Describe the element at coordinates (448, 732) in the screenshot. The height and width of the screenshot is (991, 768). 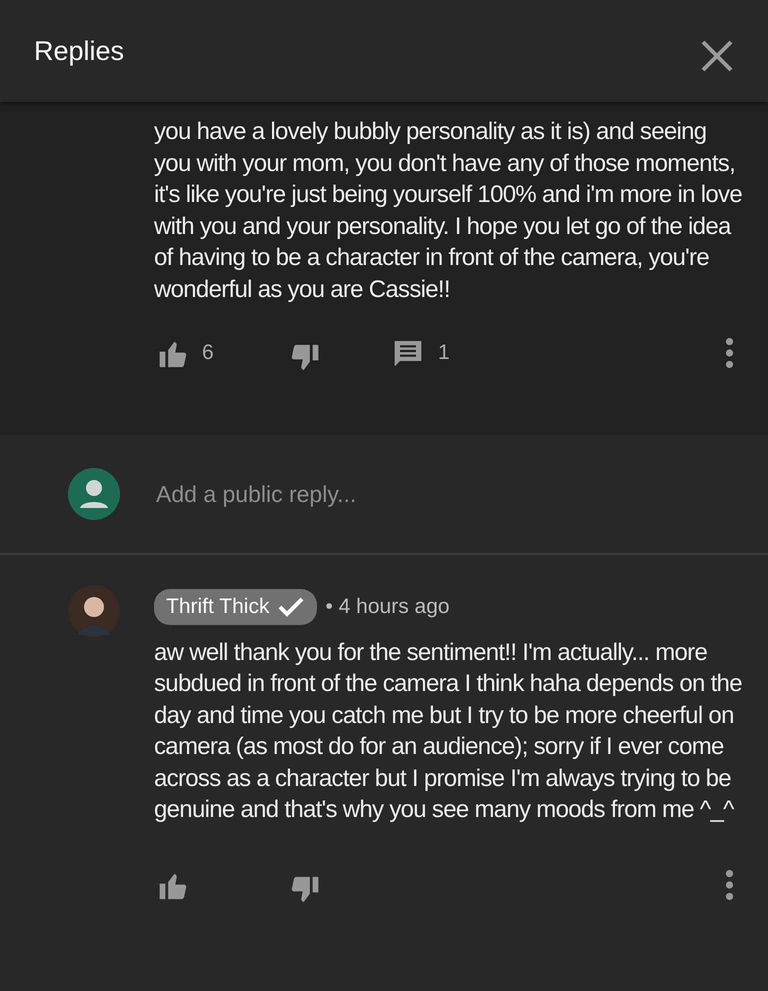
I see `comment-text: aw well thank you for the sentiment!! I'm actually... more subdued in front of the camera I think haha depends on the day and time you catch me but I try to be more cheerful on camera (as most do for an audience); sorry if I ever come across as a character but I promise I'm always trying to be genuine and that's why you see many moods from me ^_^` at that location.